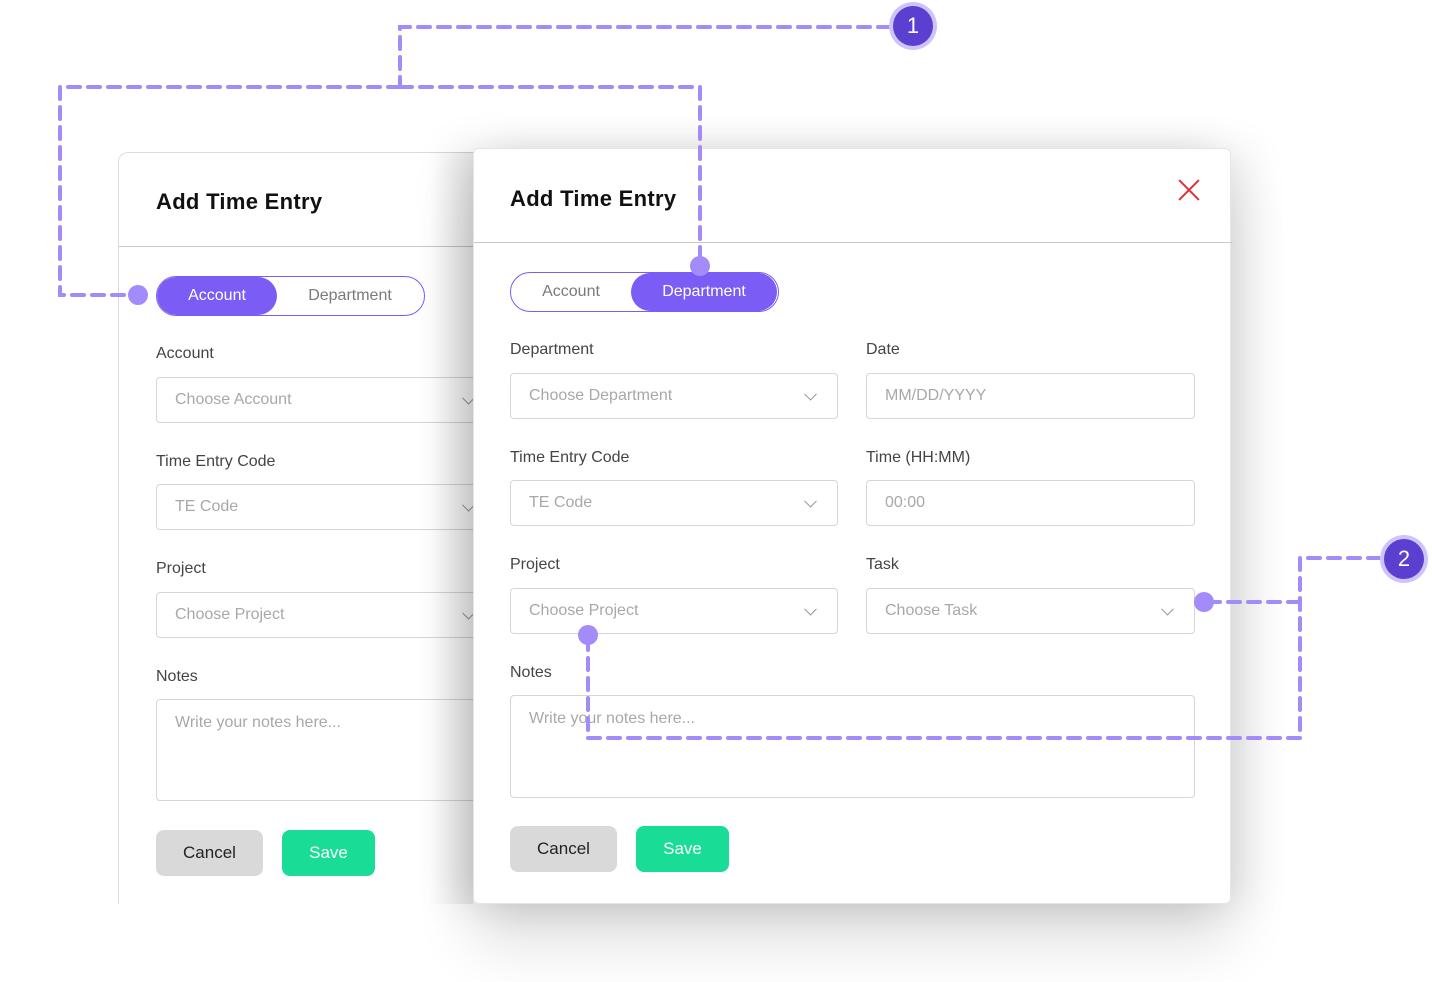 This screenshot has width=1432, height=982. I want to click on annotation-badge-1: 1, so click(913, 26).